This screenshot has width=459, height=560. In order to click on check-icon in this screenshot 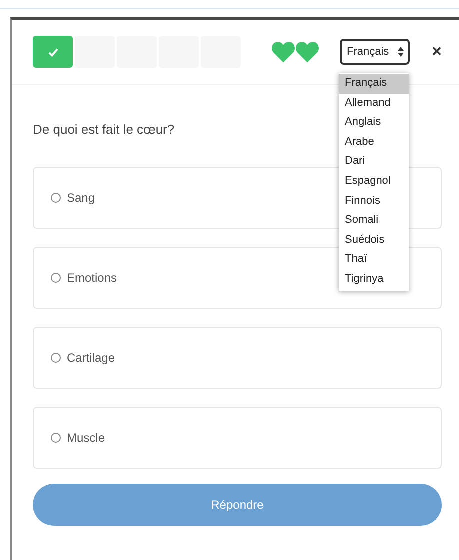, I will do `click(53, 52)`.